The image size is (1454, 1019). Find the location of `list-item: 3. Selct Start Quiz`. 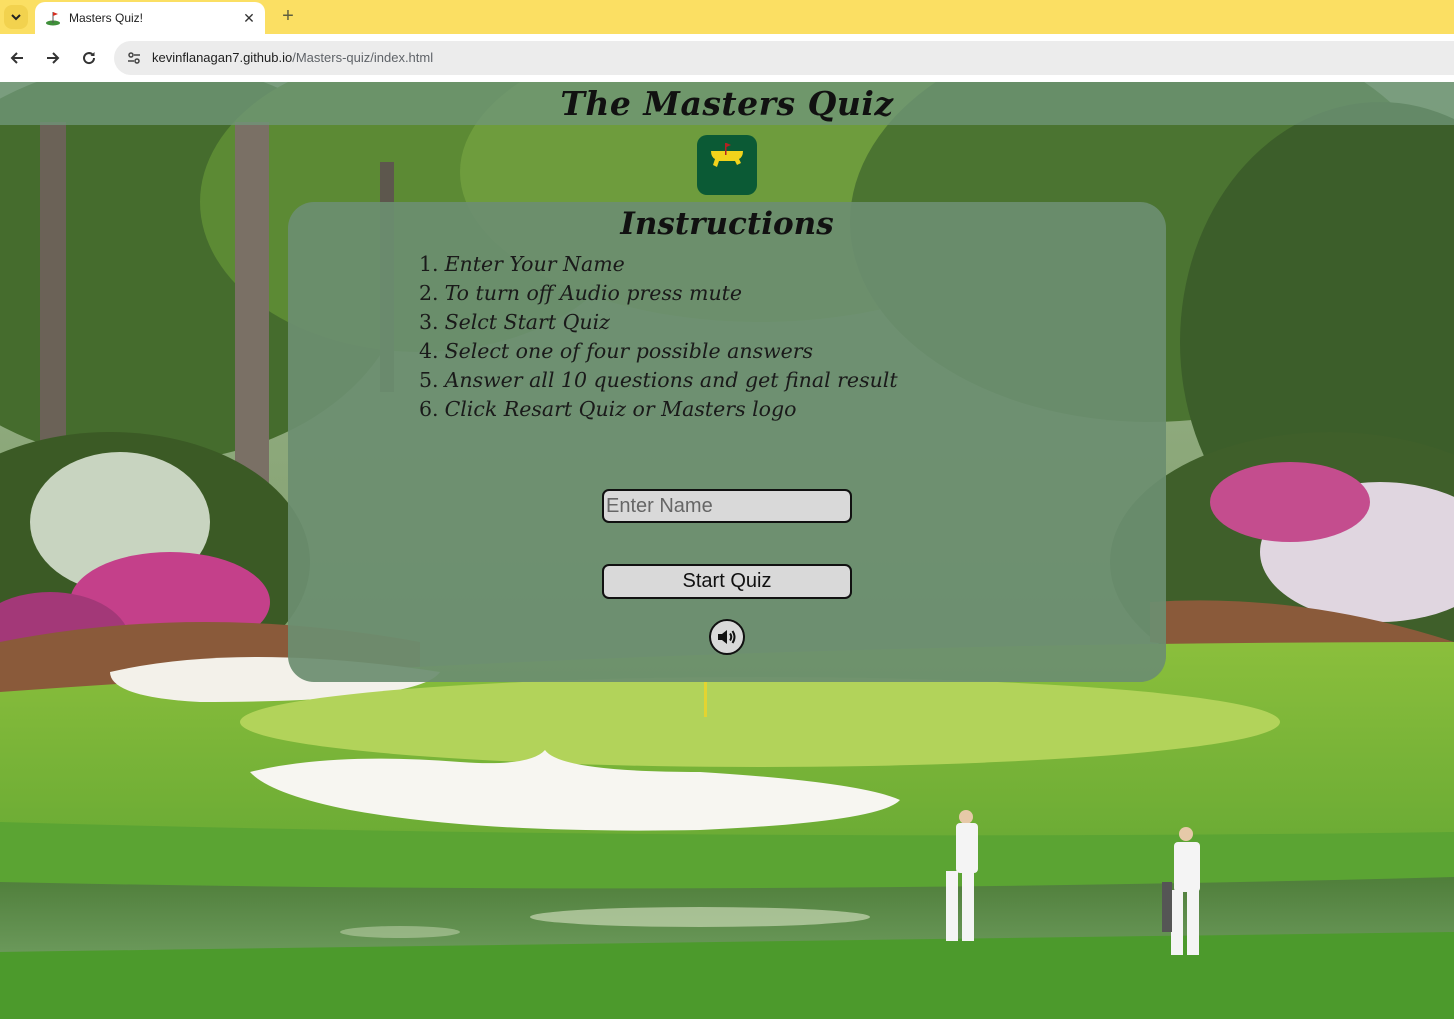

list-item: 3. Selct Start Quiz is located at coordinates (658, 322).